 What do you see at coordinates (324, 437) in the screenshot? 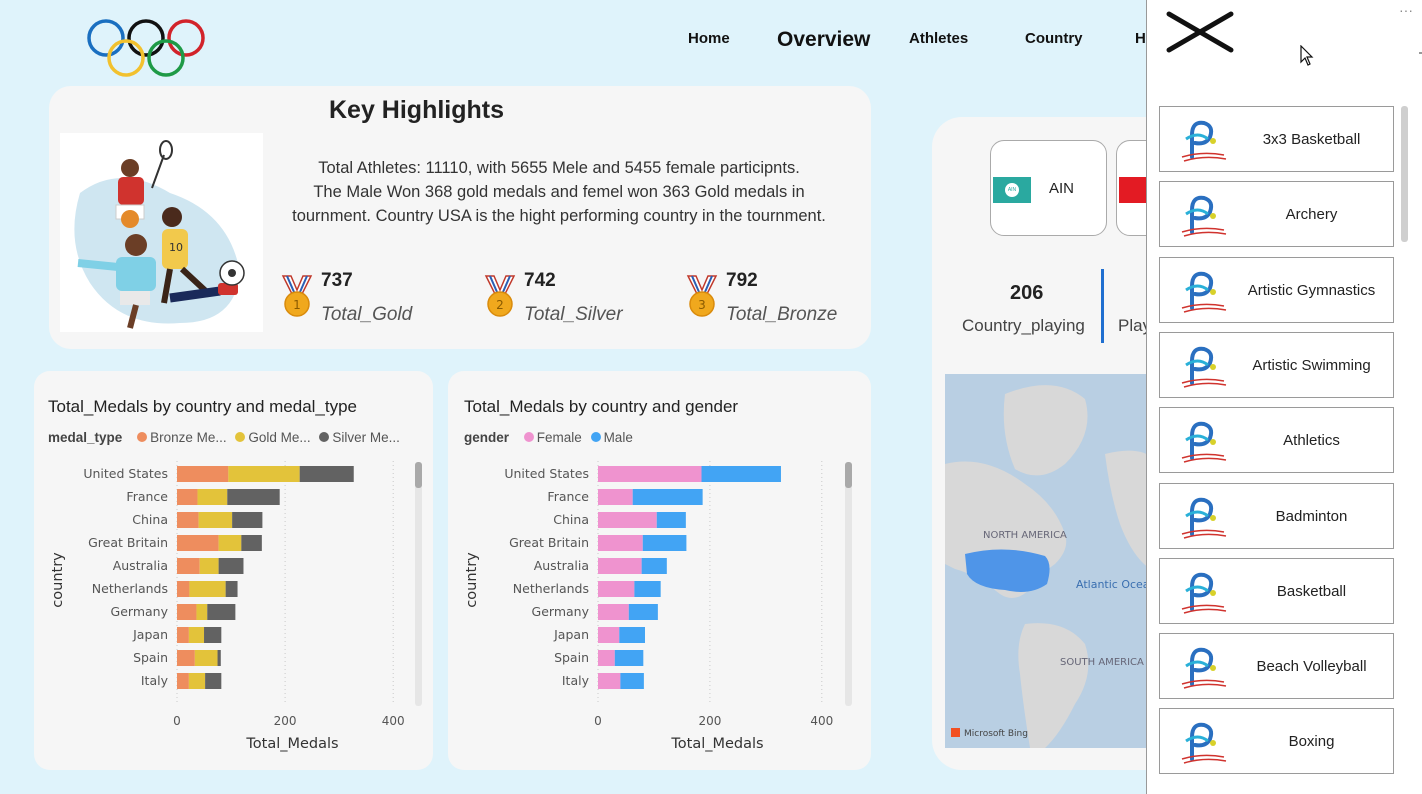
I see `legend-silver-dot` at bounding box center [324, 437].